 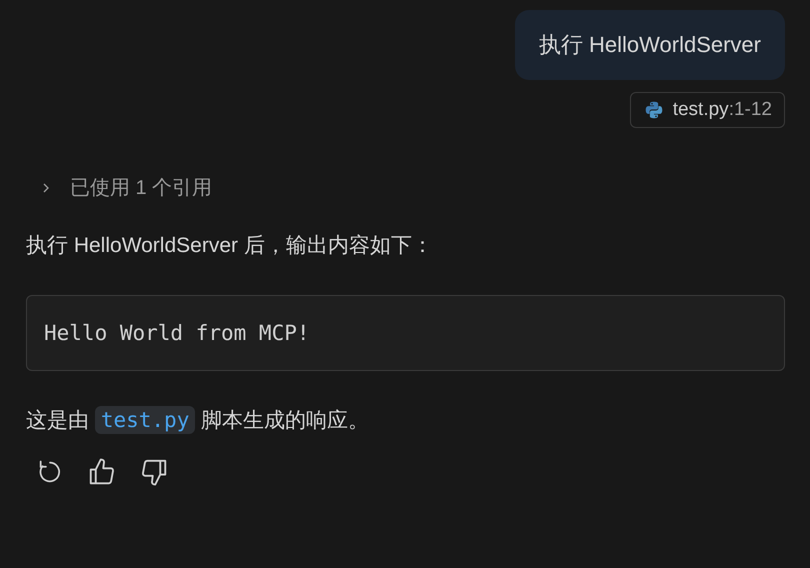 I want to click on thumbs-down-icon, so click(x=154, y=472).